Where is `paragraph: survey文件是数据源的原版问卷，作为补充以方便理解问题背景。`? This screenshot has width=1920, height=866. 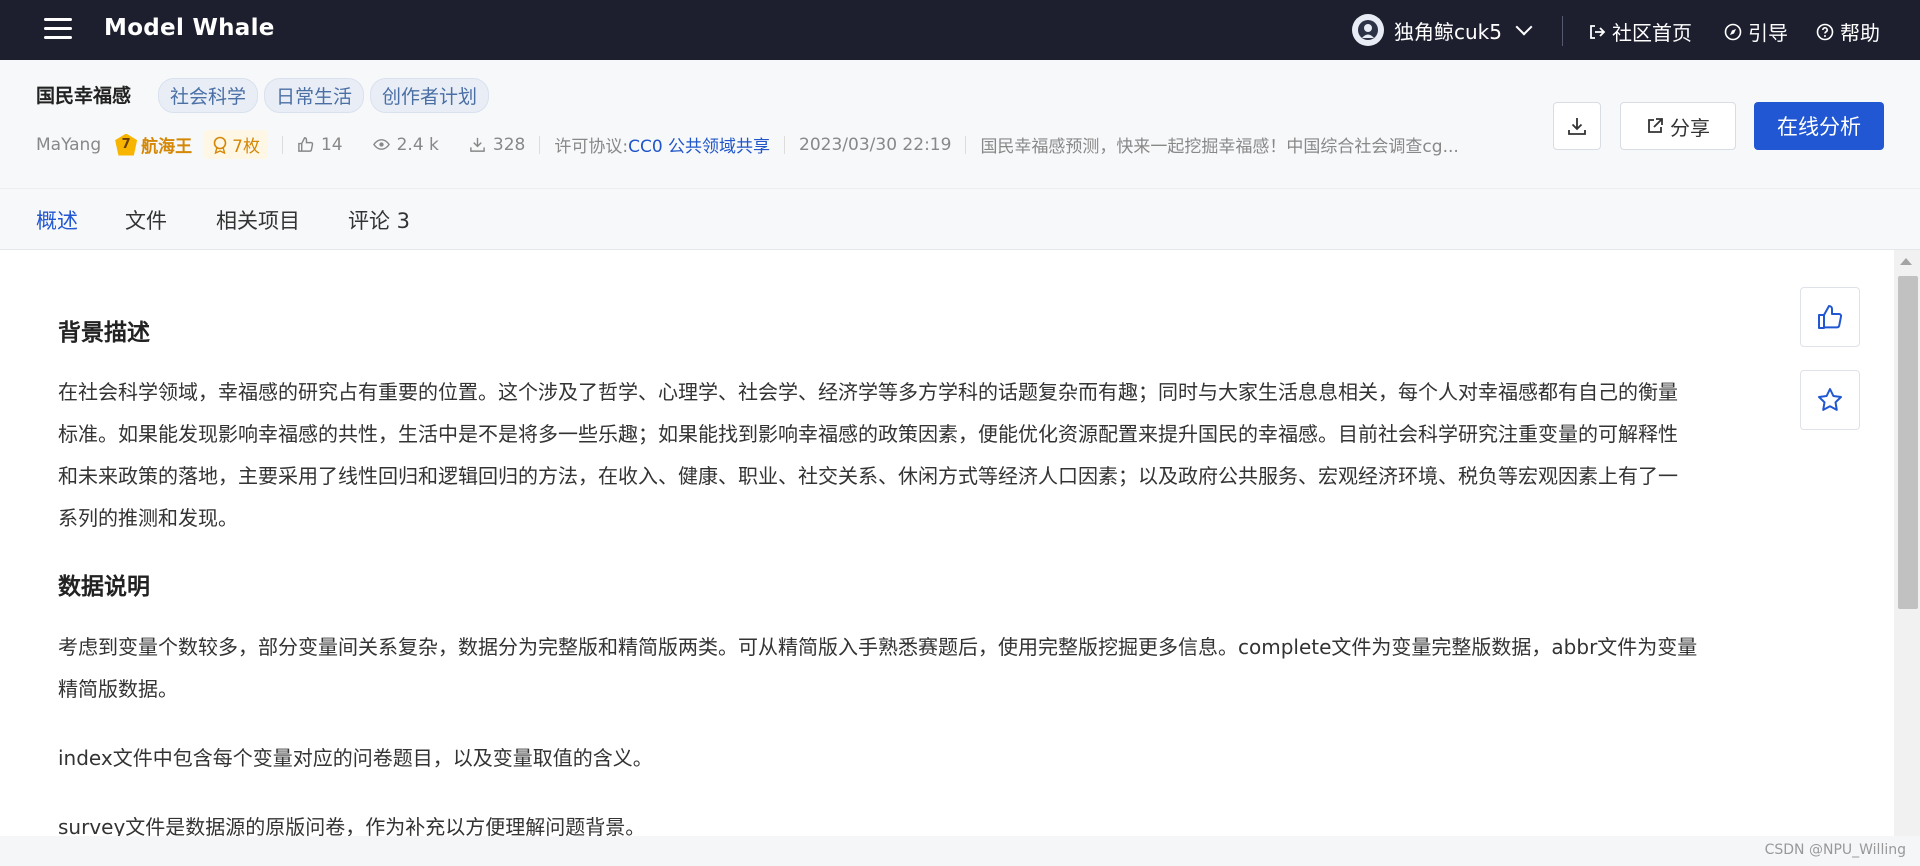 paragraph: survey文件是数据源的原版问卷，作为补充以方便理解问题背景。 is located at coordinates (352, 825).